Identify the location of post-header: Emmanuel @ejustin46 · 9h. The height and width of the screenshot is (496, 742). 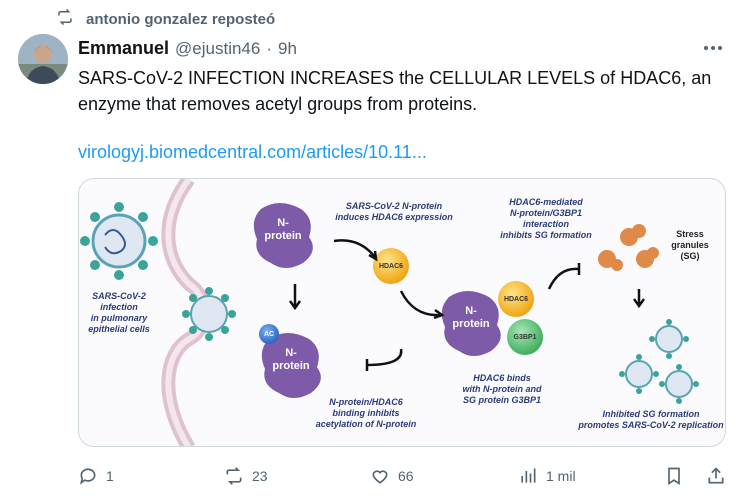
(187, 48).